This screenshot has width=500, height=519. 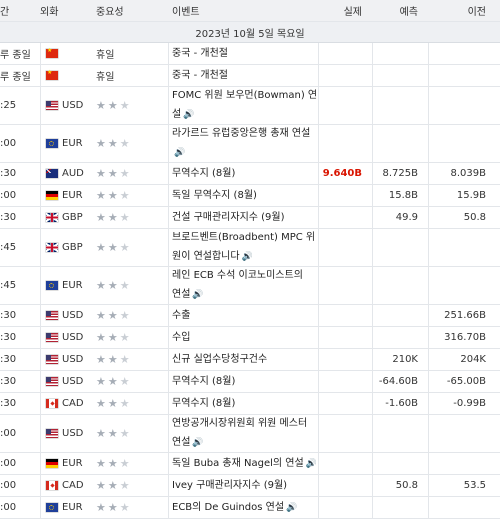 I want to click on event-text: 건설 구매관리자지수 (9월), so click(x=228, y=217).